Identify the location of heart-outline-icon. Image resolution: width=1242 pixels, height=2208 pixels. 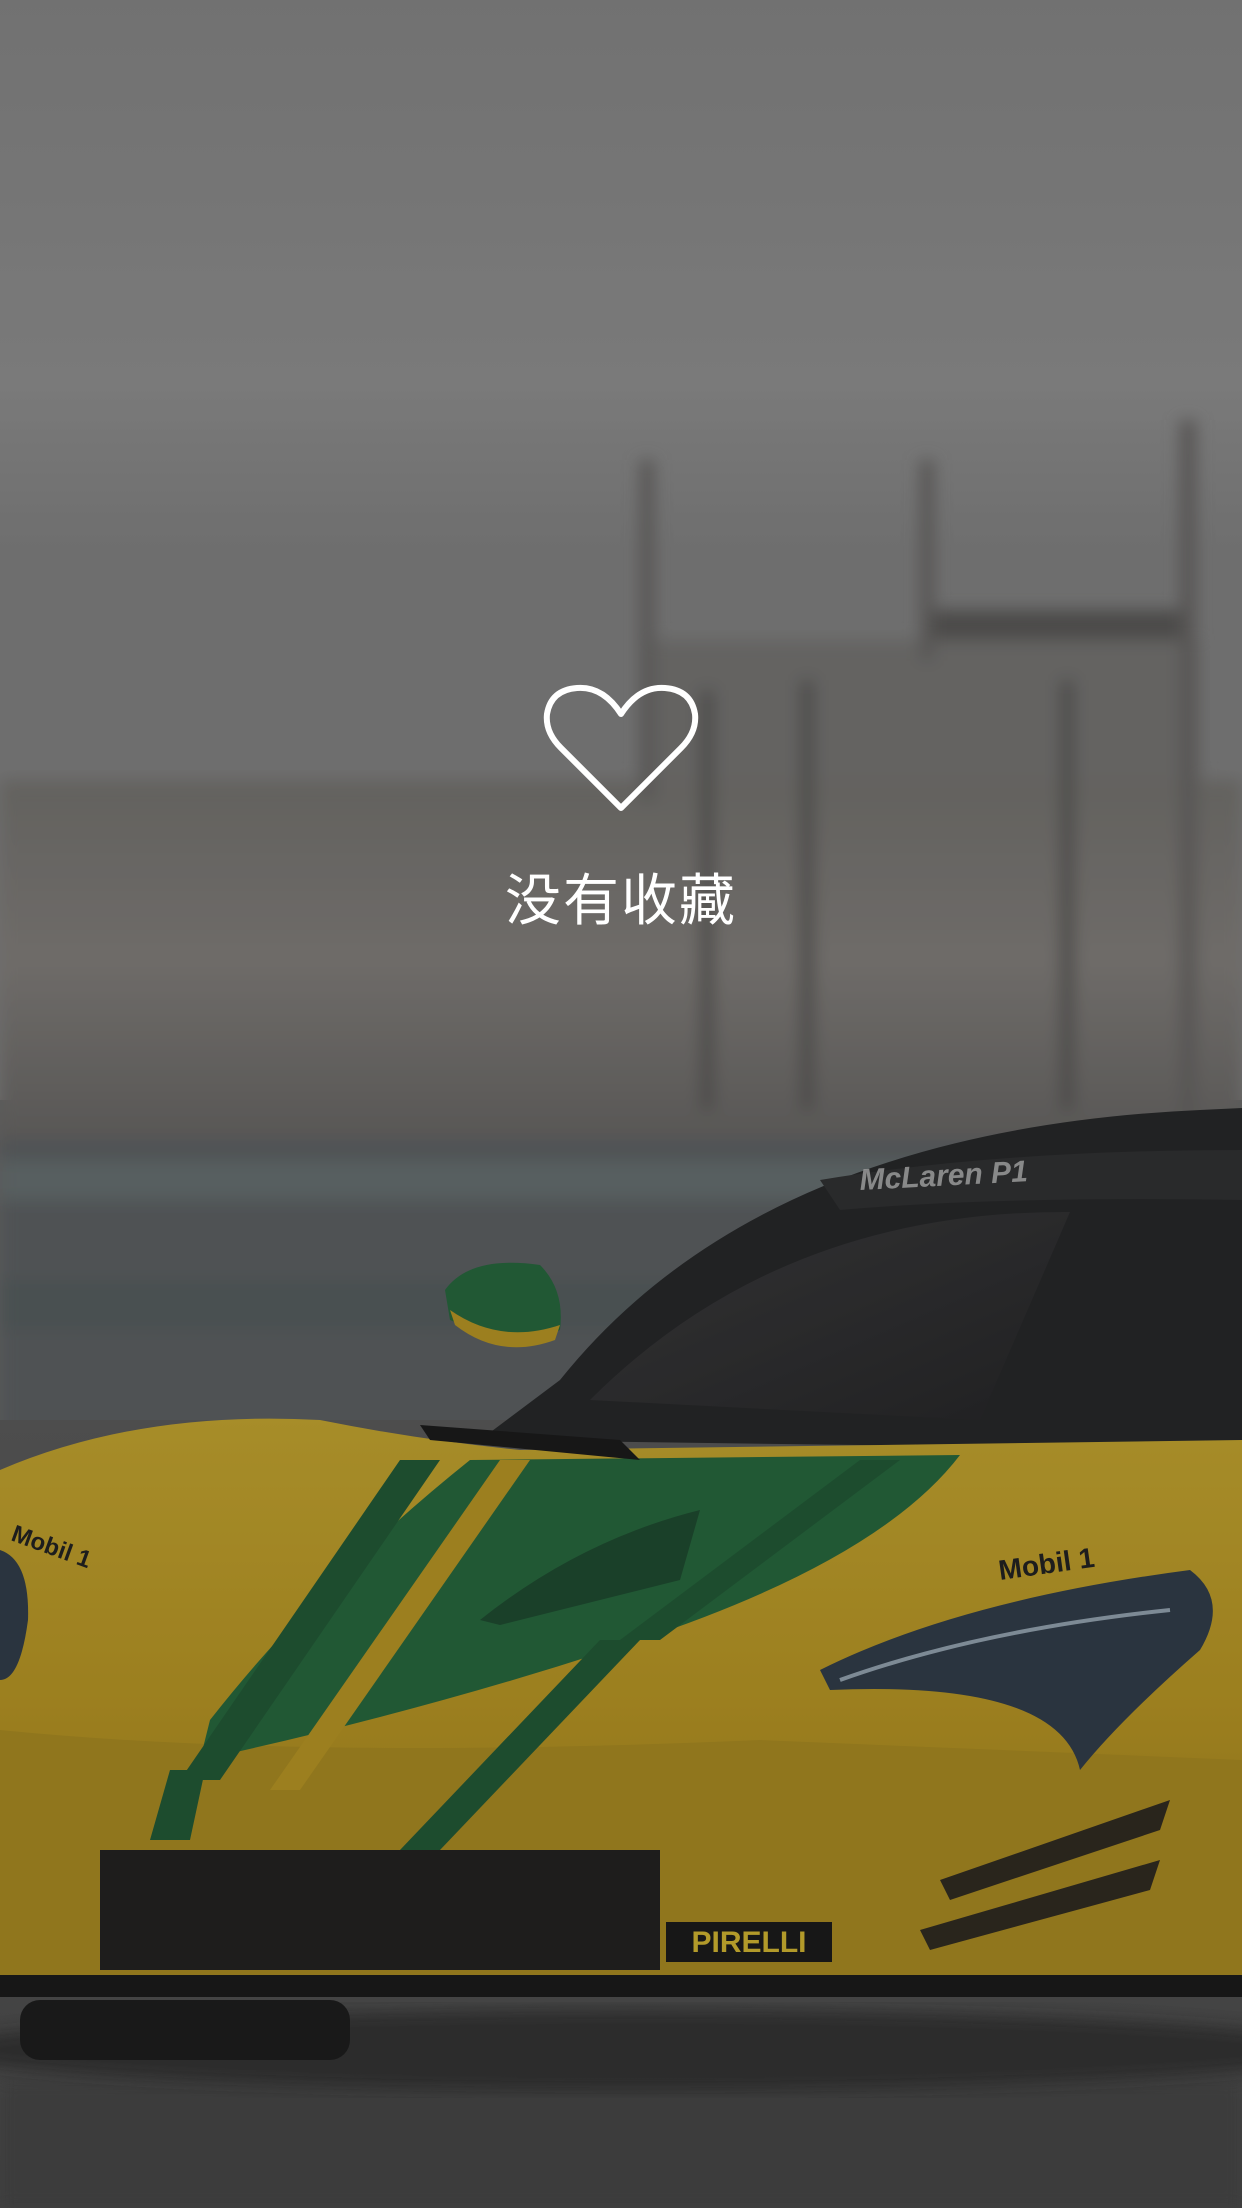
(621, 747).